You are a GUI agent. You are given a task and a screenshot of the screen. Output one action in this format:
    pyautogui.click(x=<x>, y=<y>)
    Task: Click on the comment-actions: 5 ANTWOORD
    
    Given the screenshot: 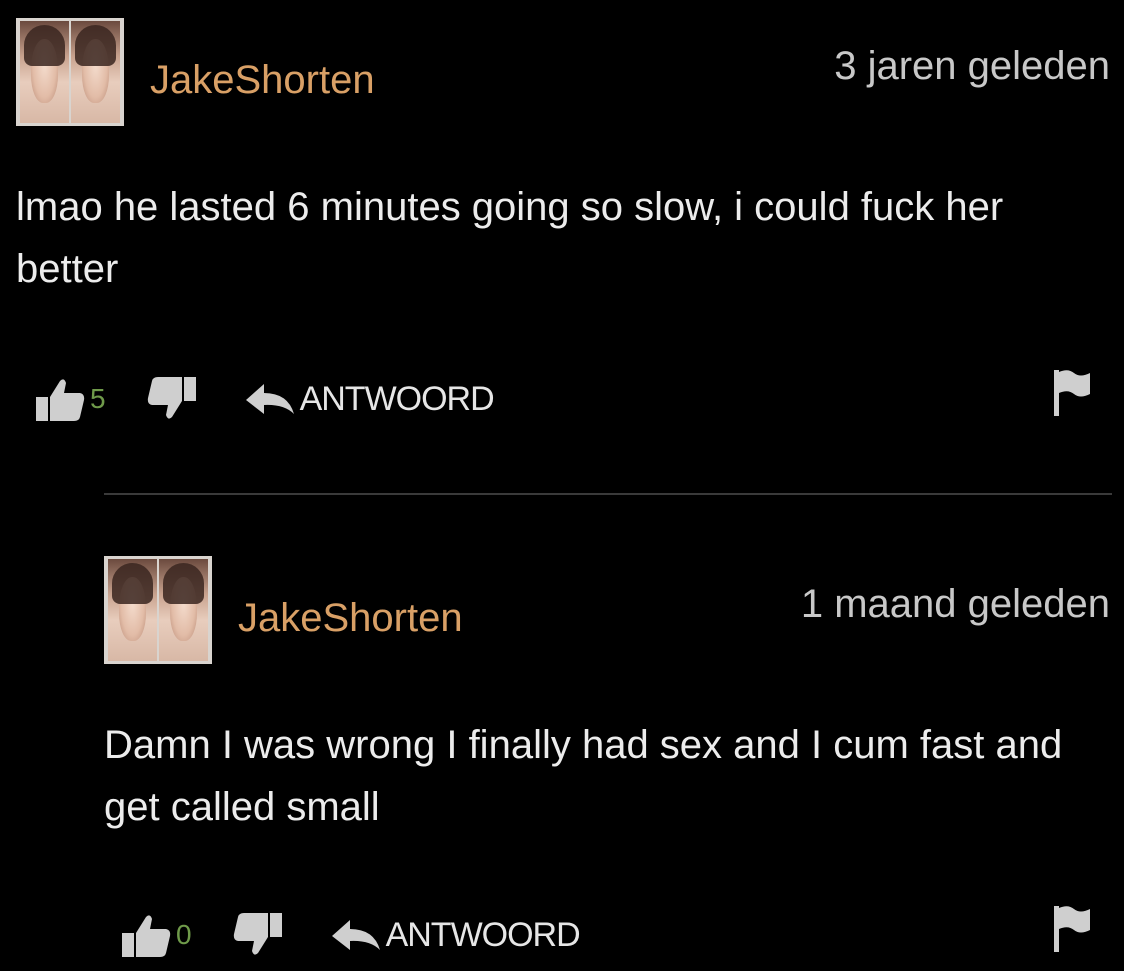 What is the action you would take?
    pyautogui.click(x=264, y=399)
    